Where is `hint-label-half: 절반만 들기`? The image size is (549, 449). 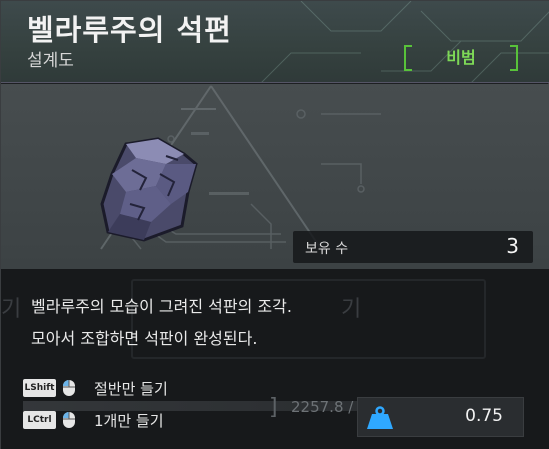
hint-label-half: 절반만 들기 is located at coordinates (131, 388).